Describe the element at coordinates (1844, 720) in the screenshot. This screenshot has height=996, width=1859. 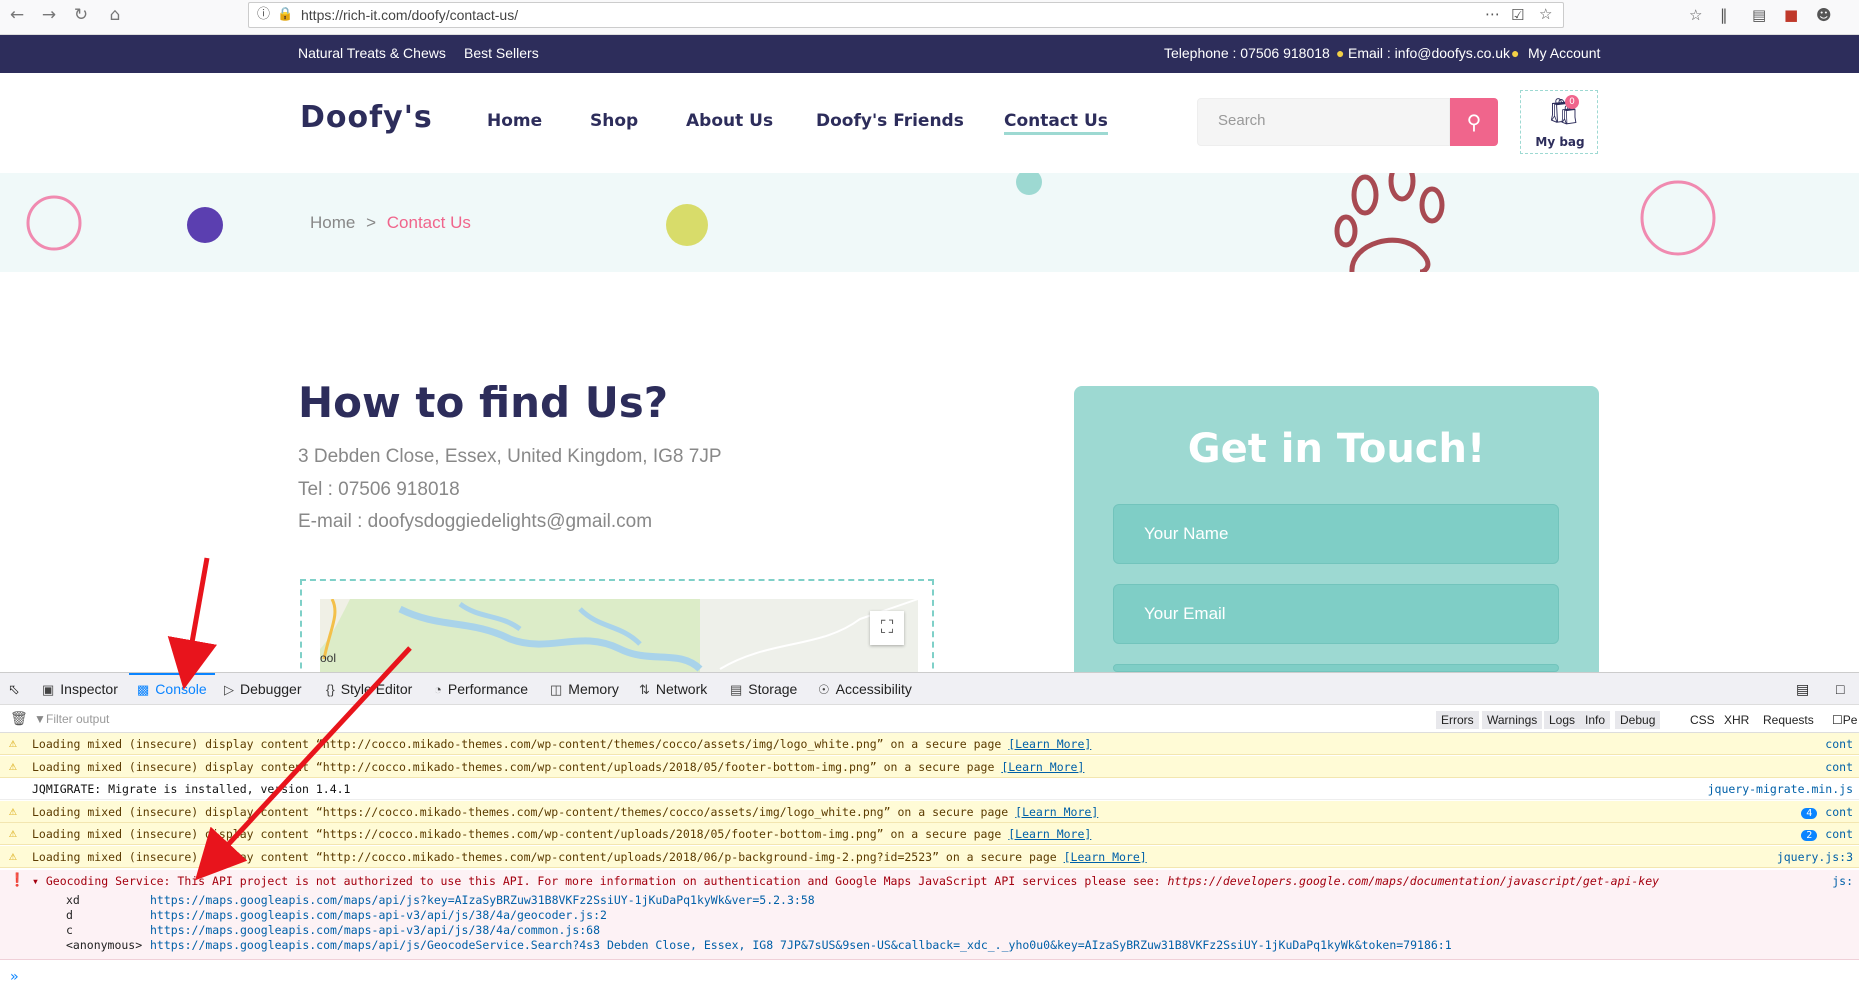
I see `persist-logs-checkbox: ☐Pe` at that location.